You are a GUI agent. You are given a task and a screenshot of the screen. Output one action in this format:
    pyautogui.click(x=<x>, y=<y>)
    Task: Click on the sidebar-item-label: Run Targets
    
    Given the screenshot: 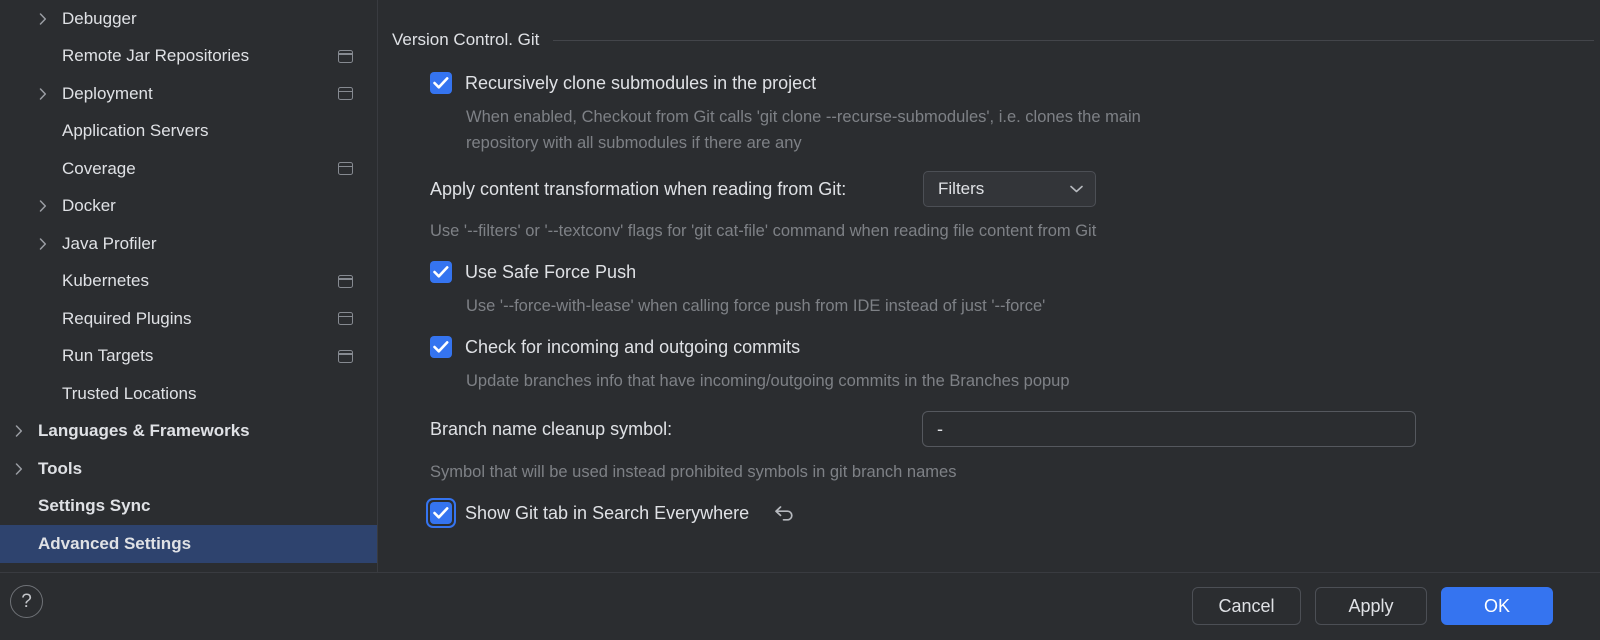 What is the action you would take?
    pyautogui.click(x=108, y=356)
    